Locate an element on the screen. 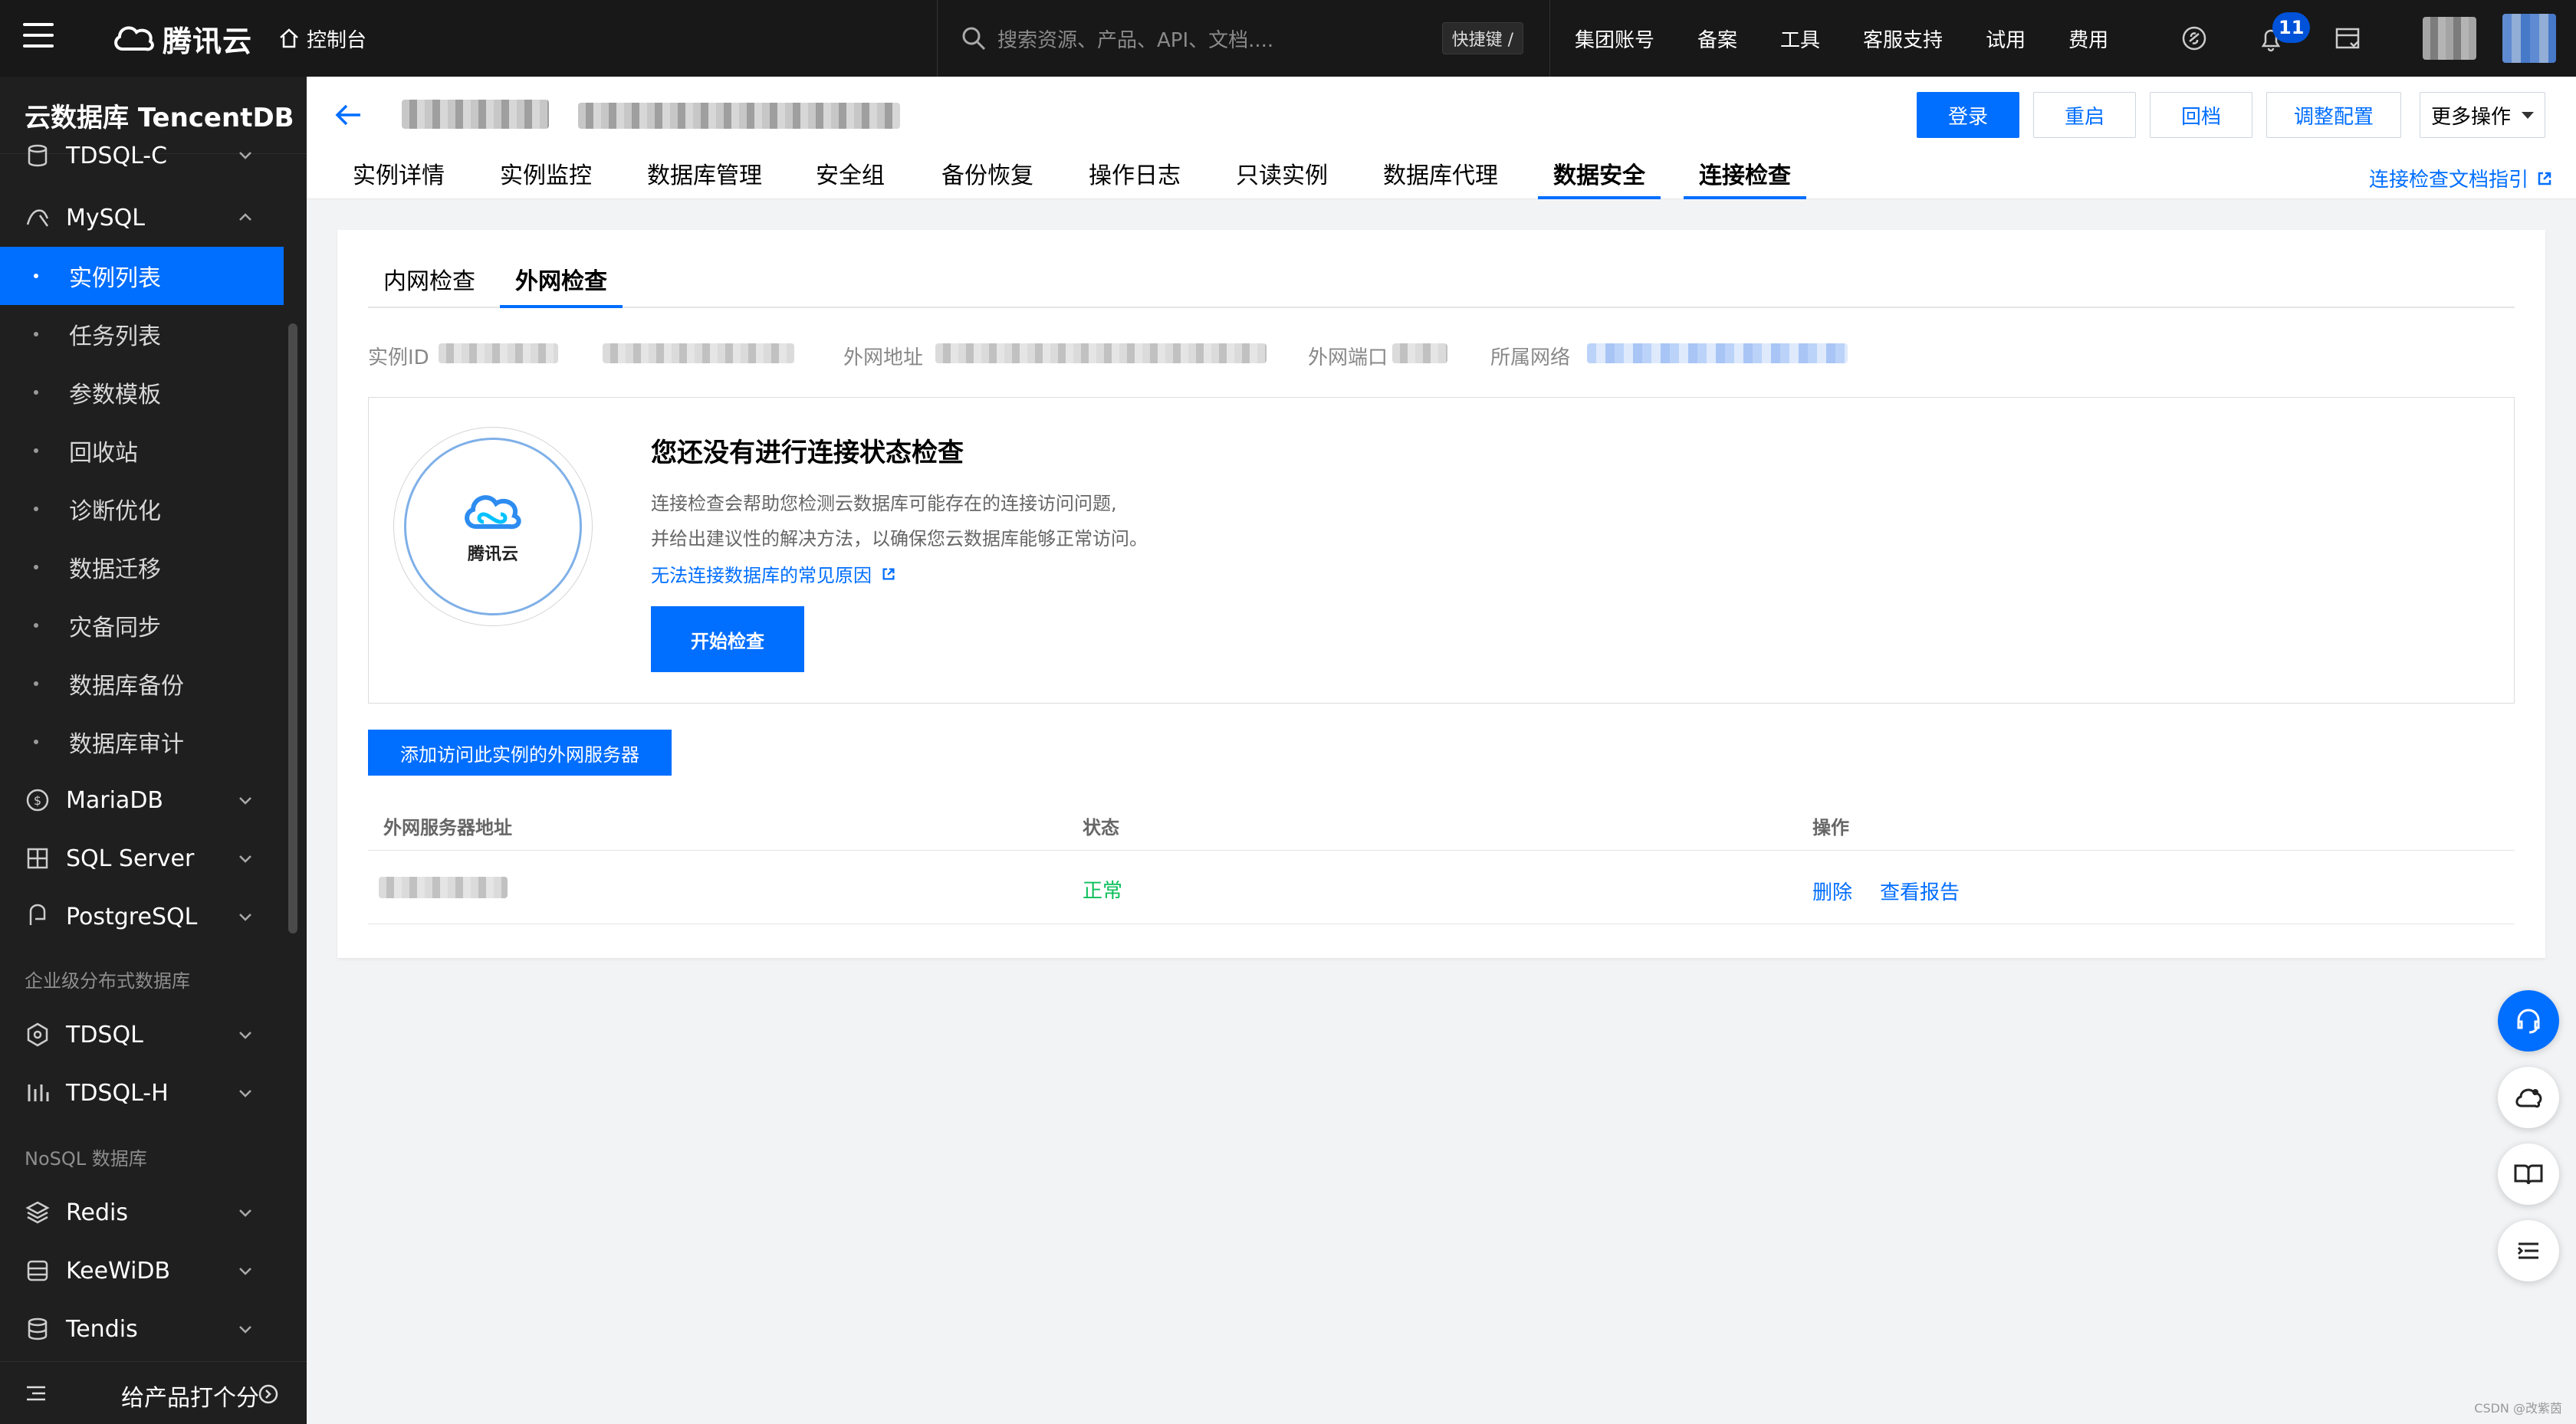 Image resolution: width=2576 pixels, height=1424 pixels. sidebar-item-db-backup: 数据库备份 is located at coordinates (142, 684).